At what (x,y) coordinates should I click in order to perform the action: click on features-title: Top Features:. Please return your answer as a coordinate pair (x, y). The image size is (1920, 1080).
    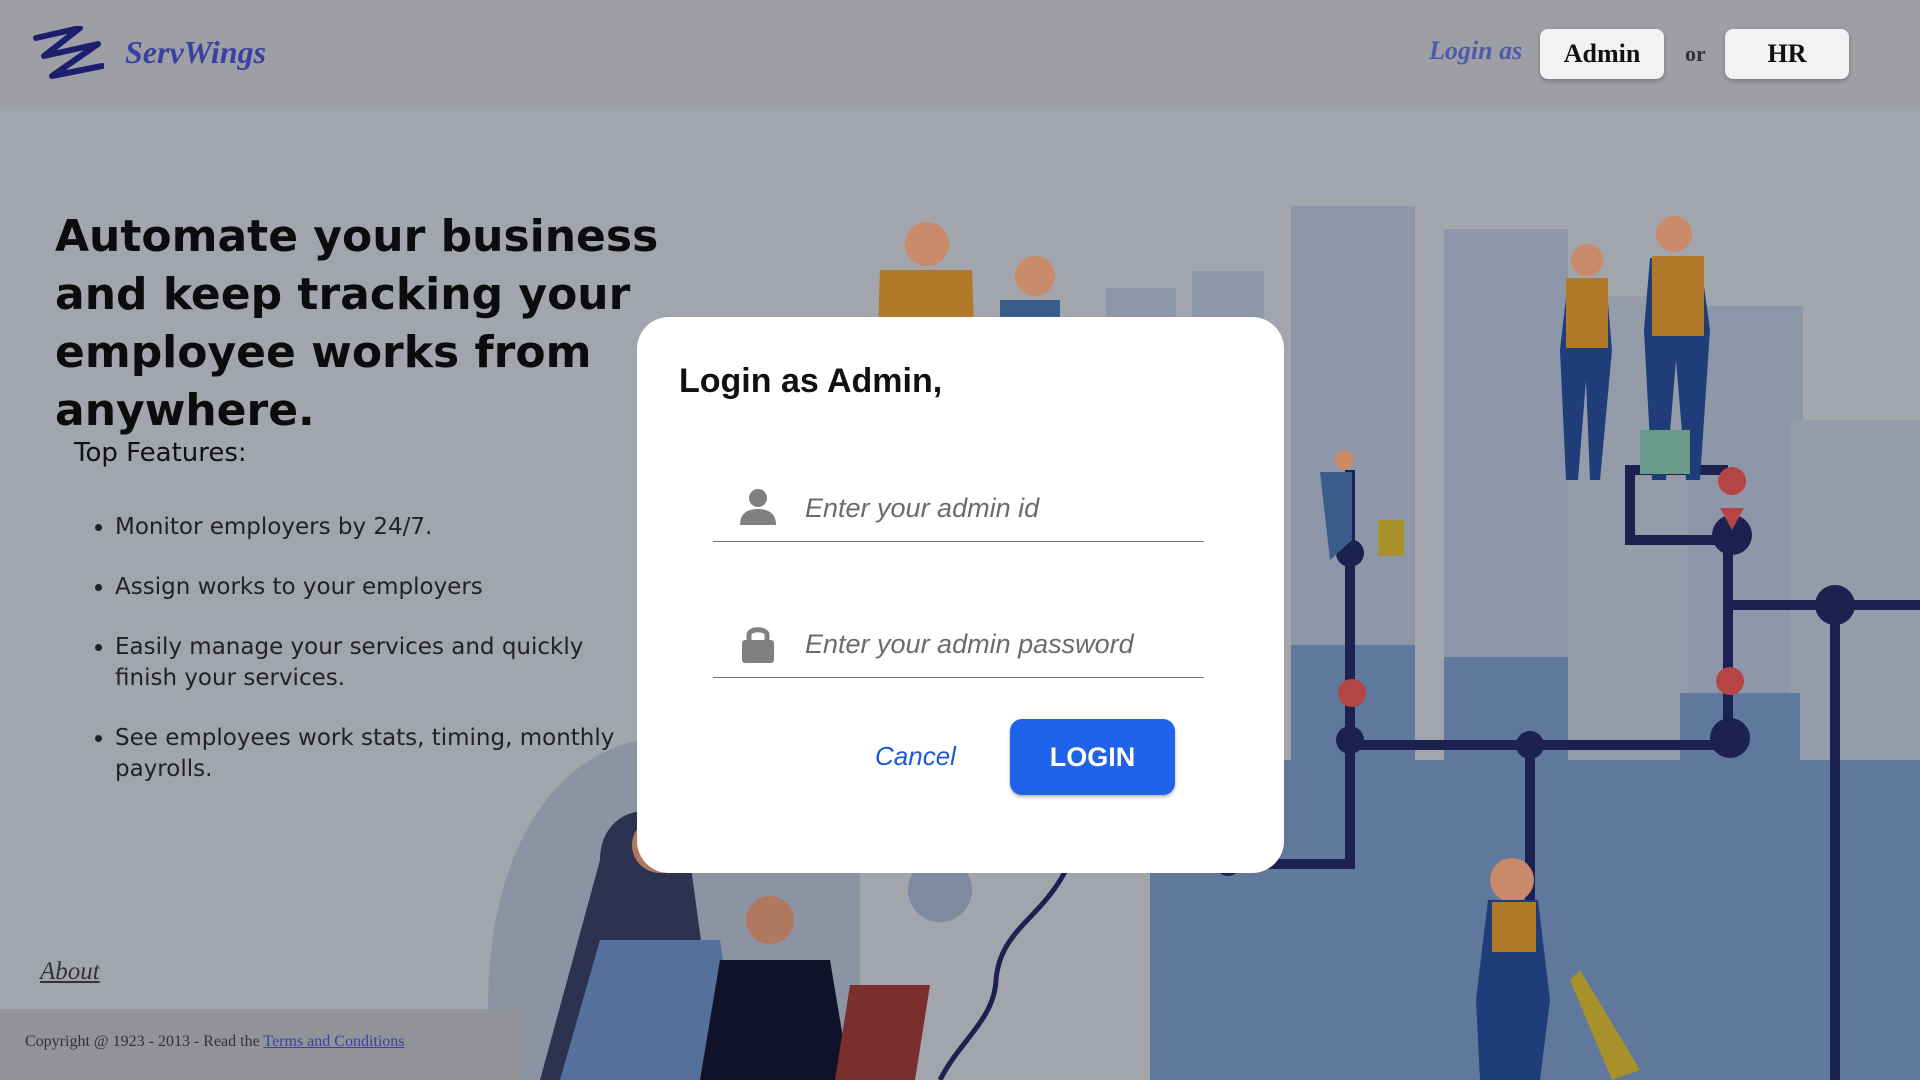
    Looking at the image, I should click on (160, 453).